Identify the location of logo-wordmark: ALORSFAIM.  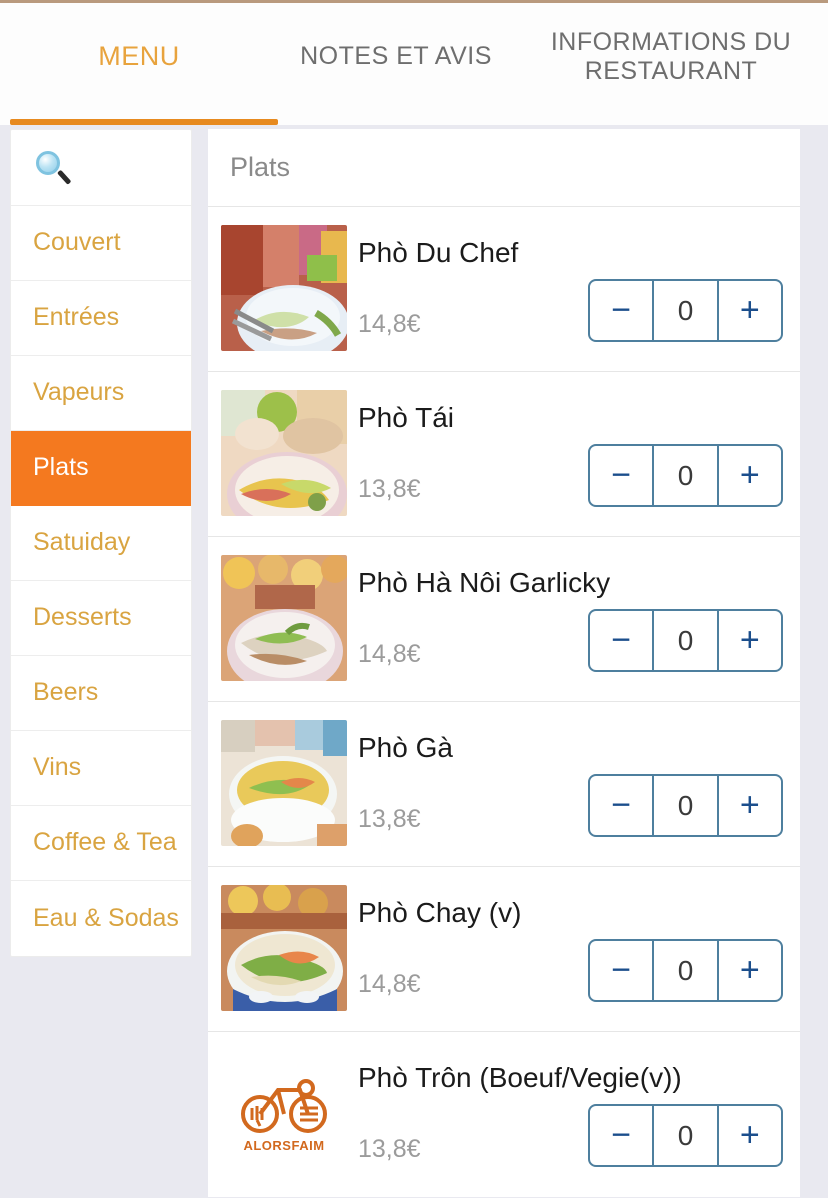
(284, 1145).